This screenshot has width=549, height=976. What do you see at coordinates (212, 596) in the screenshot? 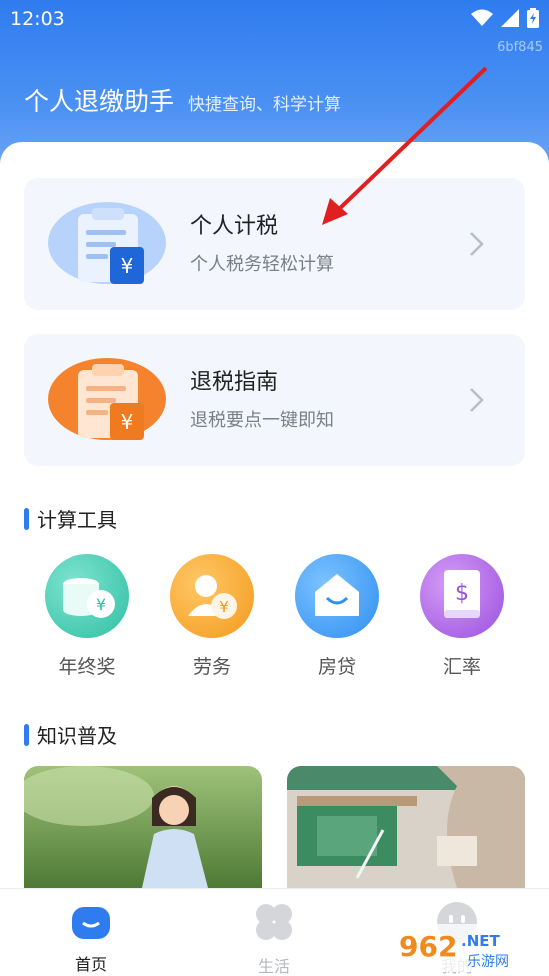
I see `person-yen-icon: ¥` at bounding box center [212, 596].